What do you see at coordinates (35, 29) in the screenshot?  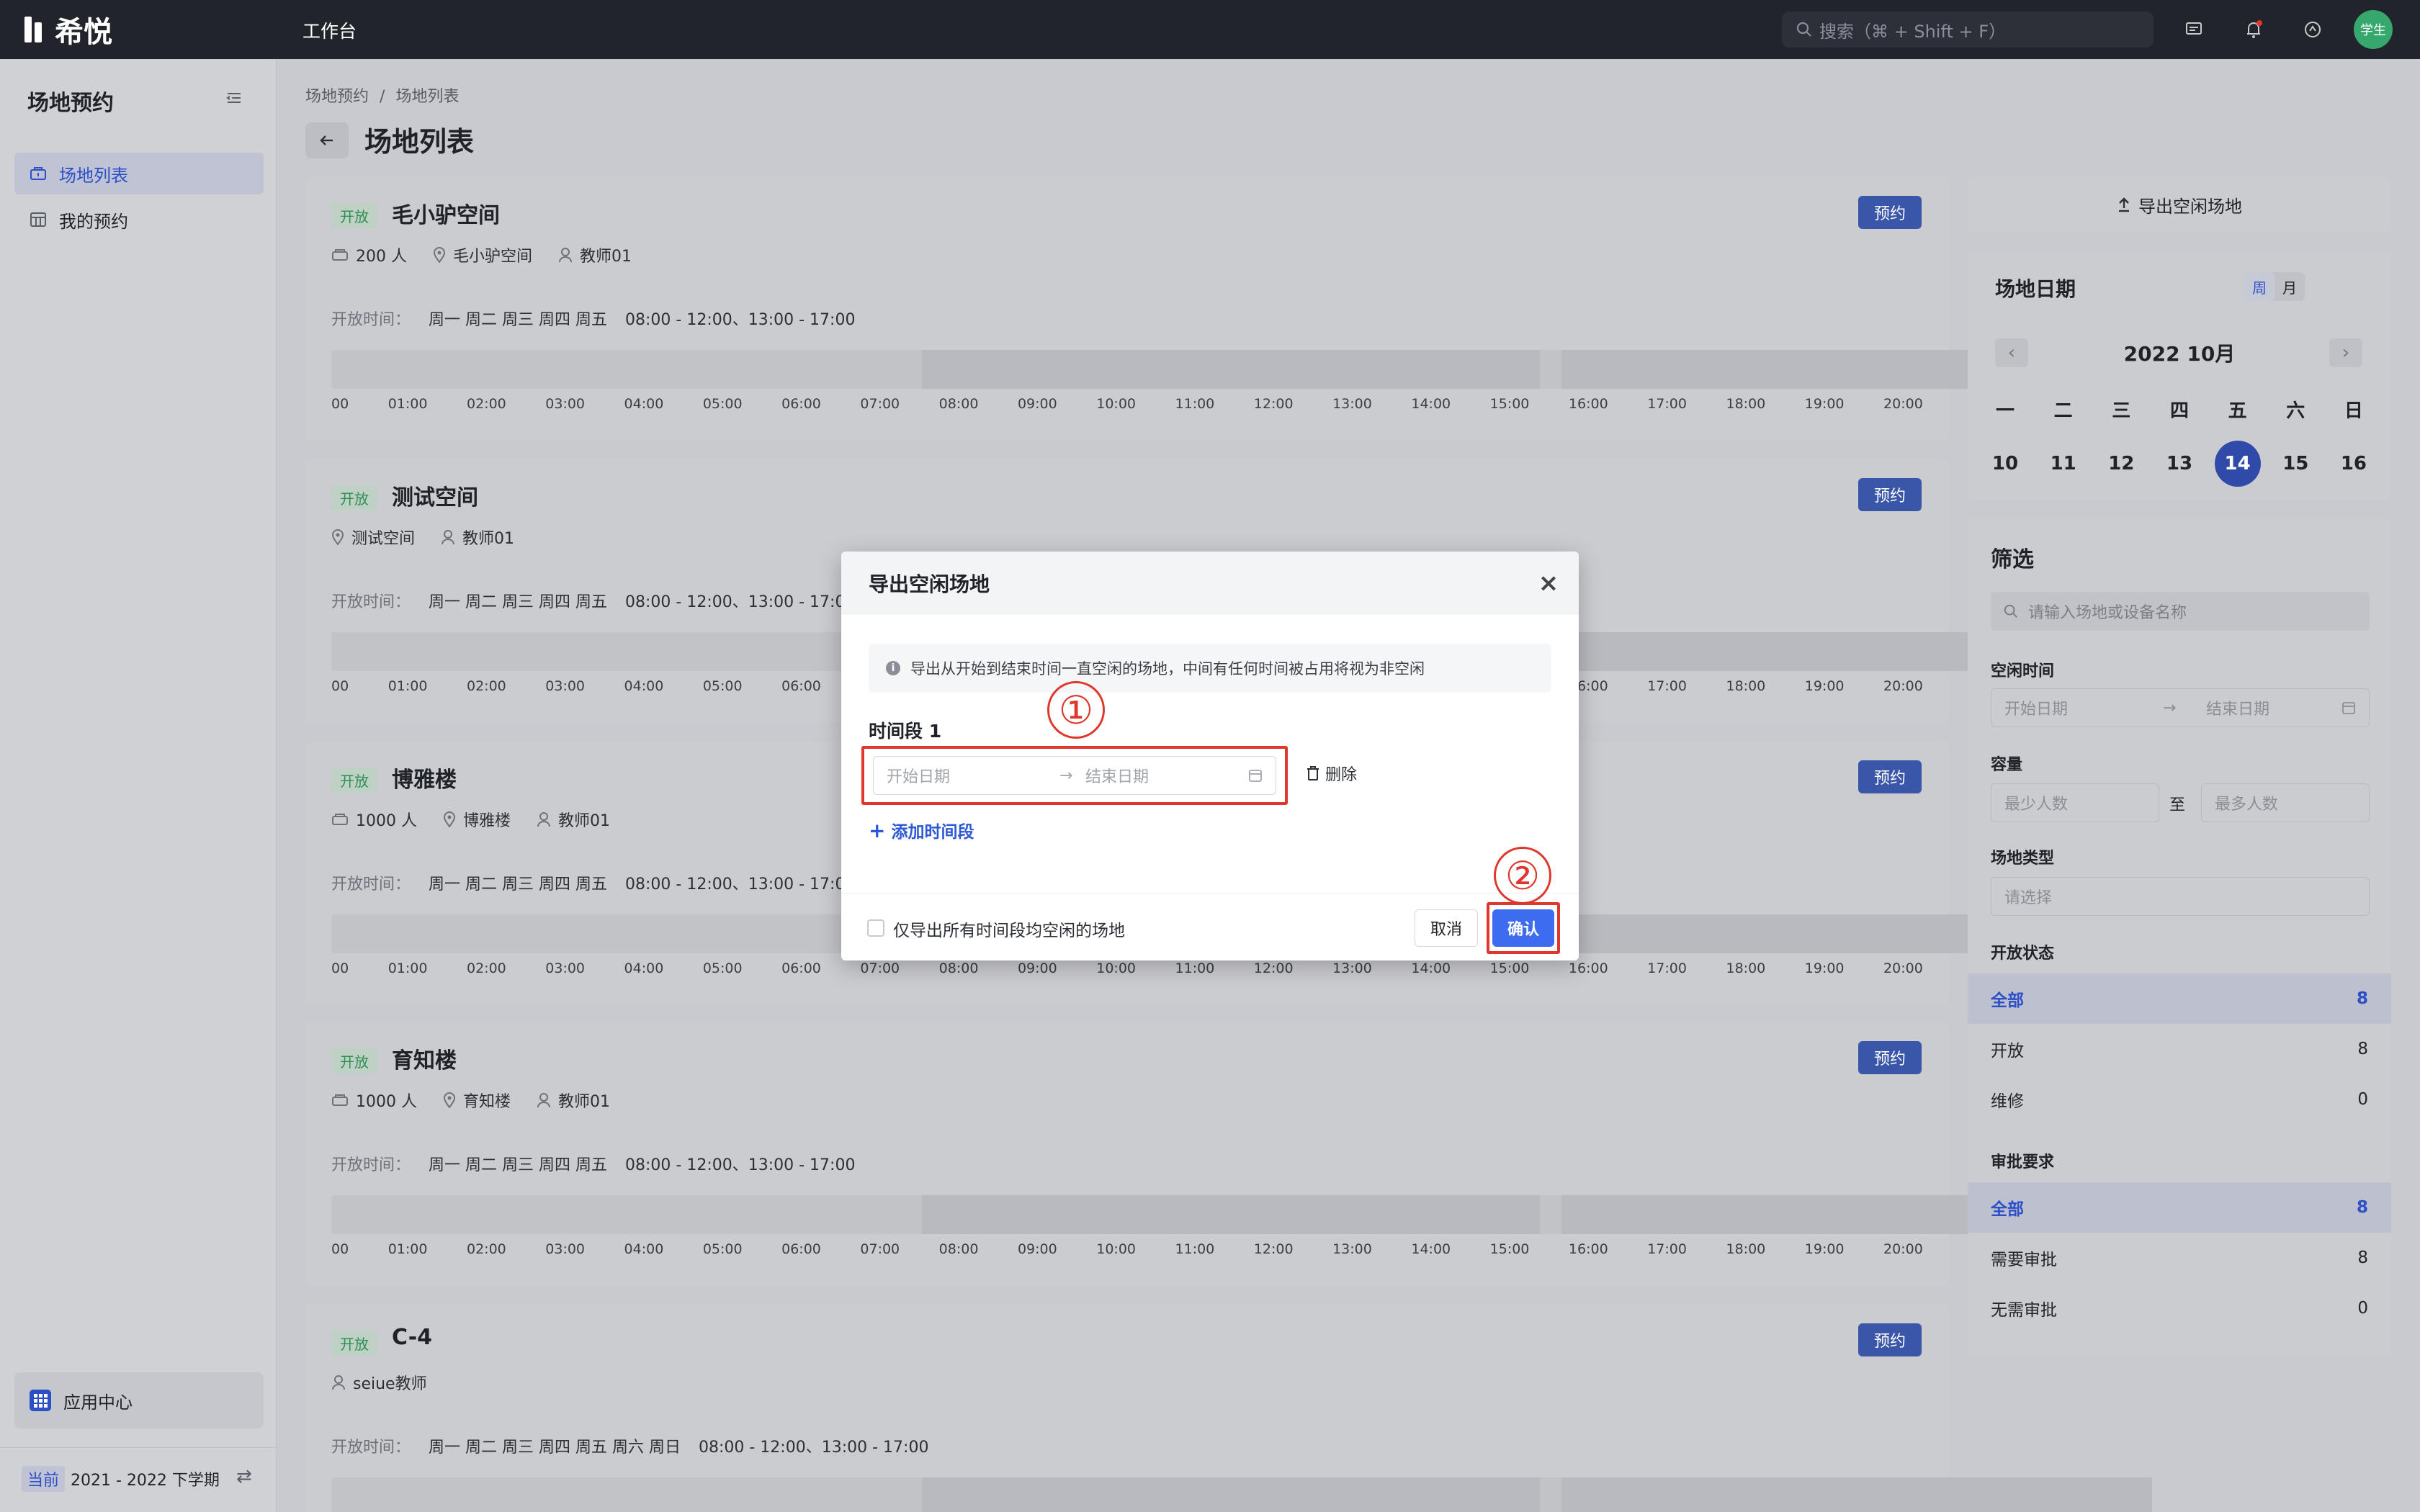 I see `logo-mark-icon` at bounding box center [35, 29].